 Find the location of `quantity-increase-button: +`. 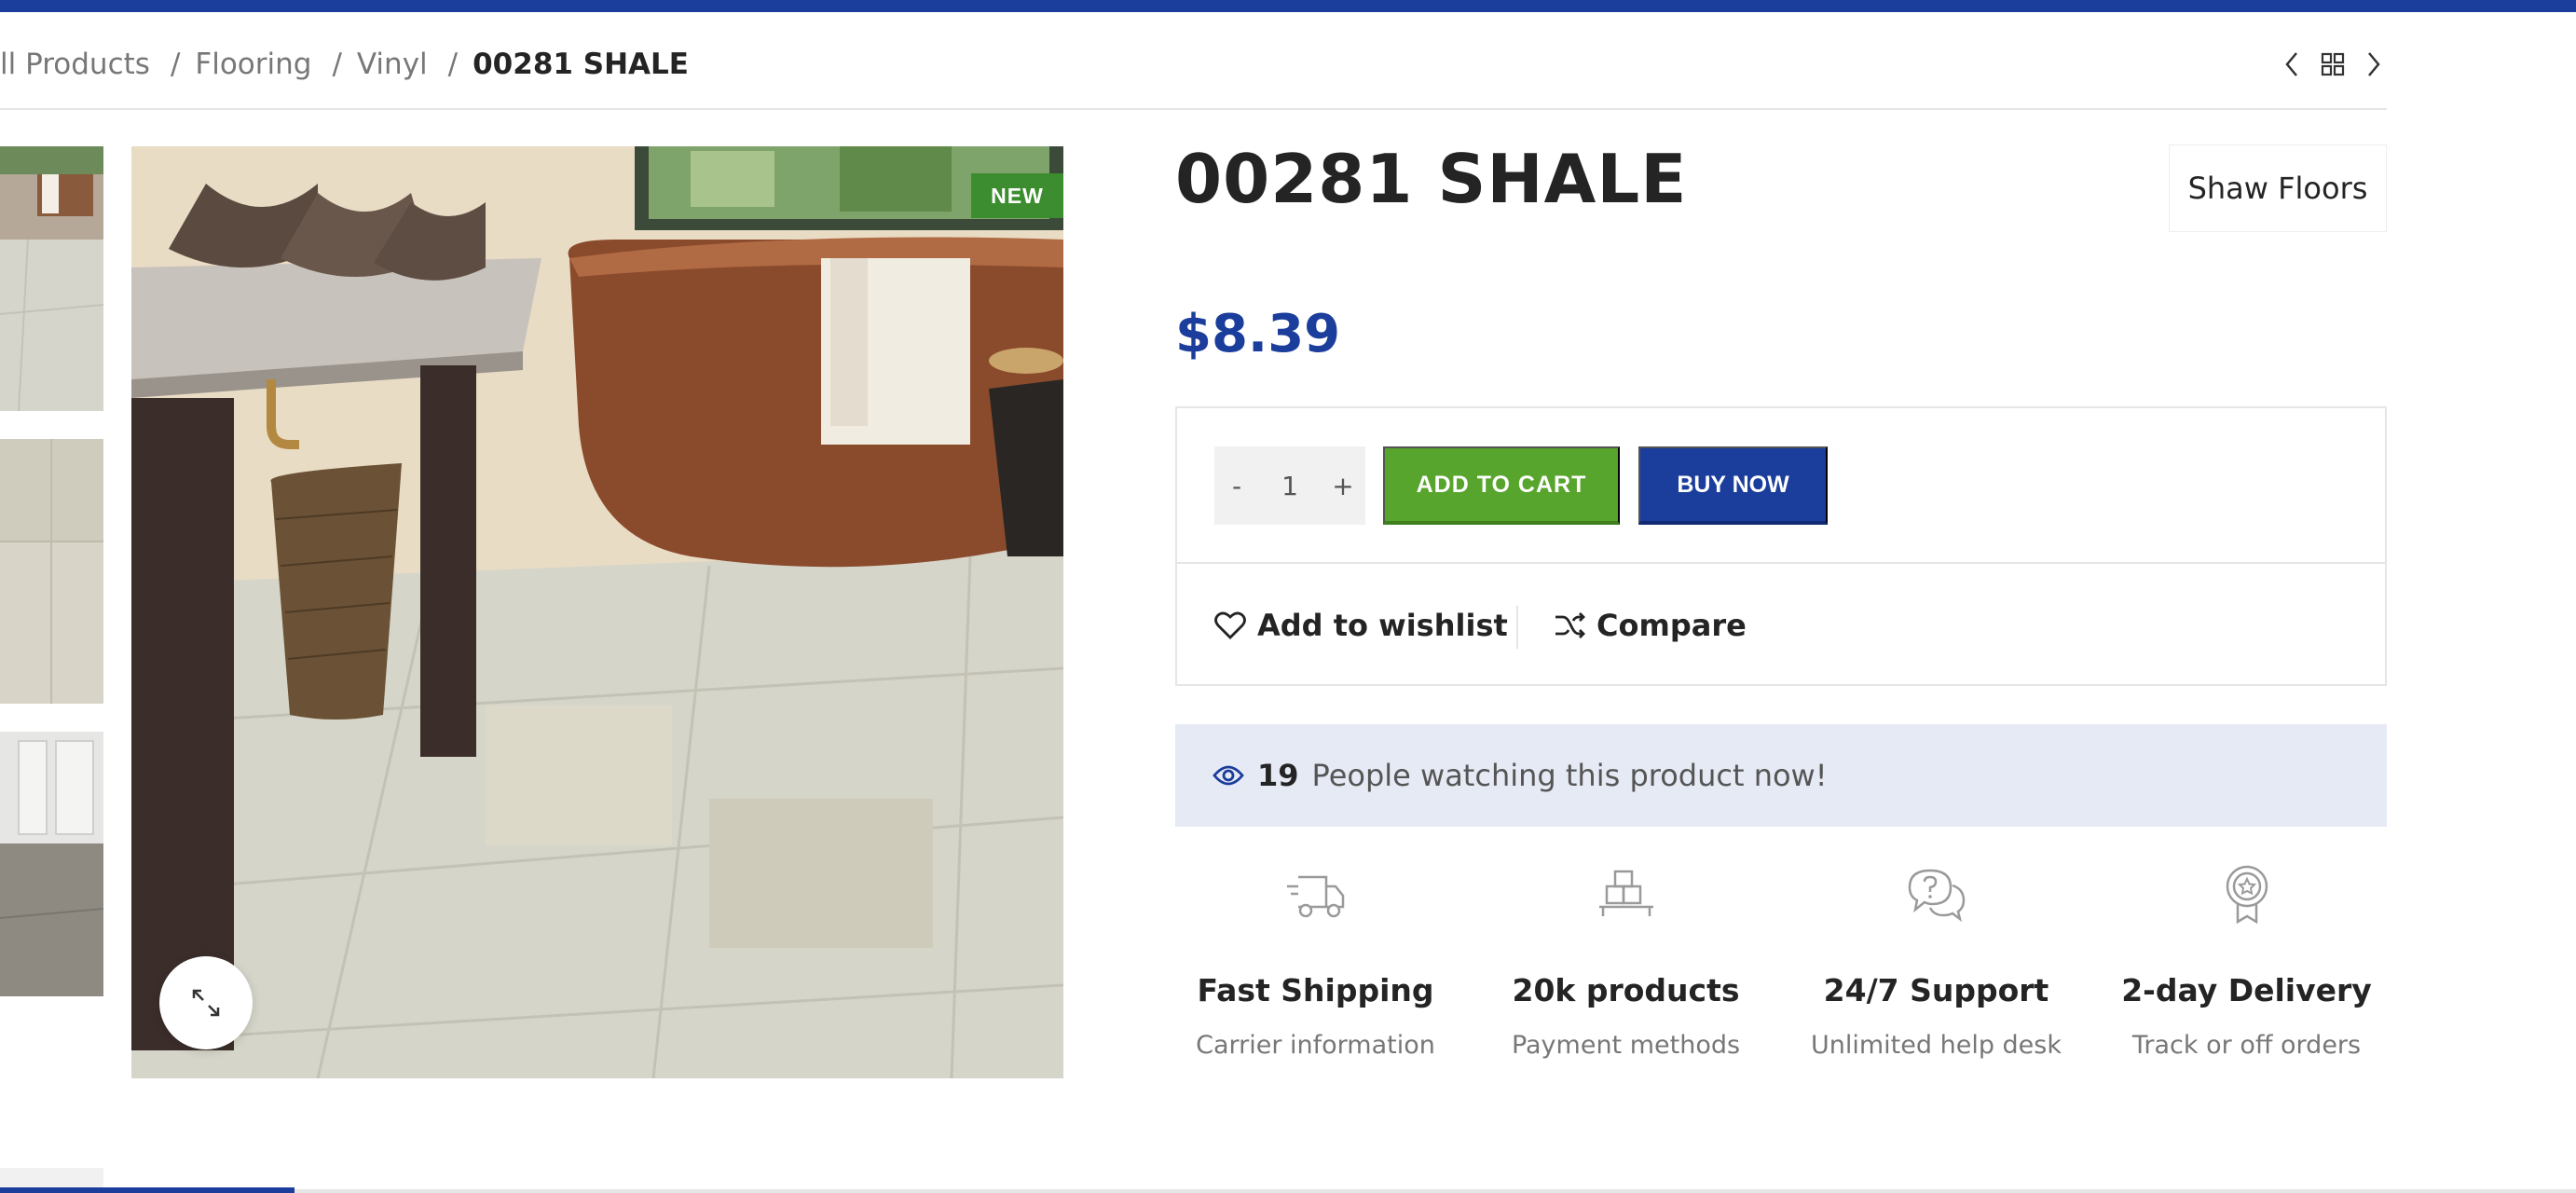

quantity-increase-button: + is located at coordinates (1343, 485).